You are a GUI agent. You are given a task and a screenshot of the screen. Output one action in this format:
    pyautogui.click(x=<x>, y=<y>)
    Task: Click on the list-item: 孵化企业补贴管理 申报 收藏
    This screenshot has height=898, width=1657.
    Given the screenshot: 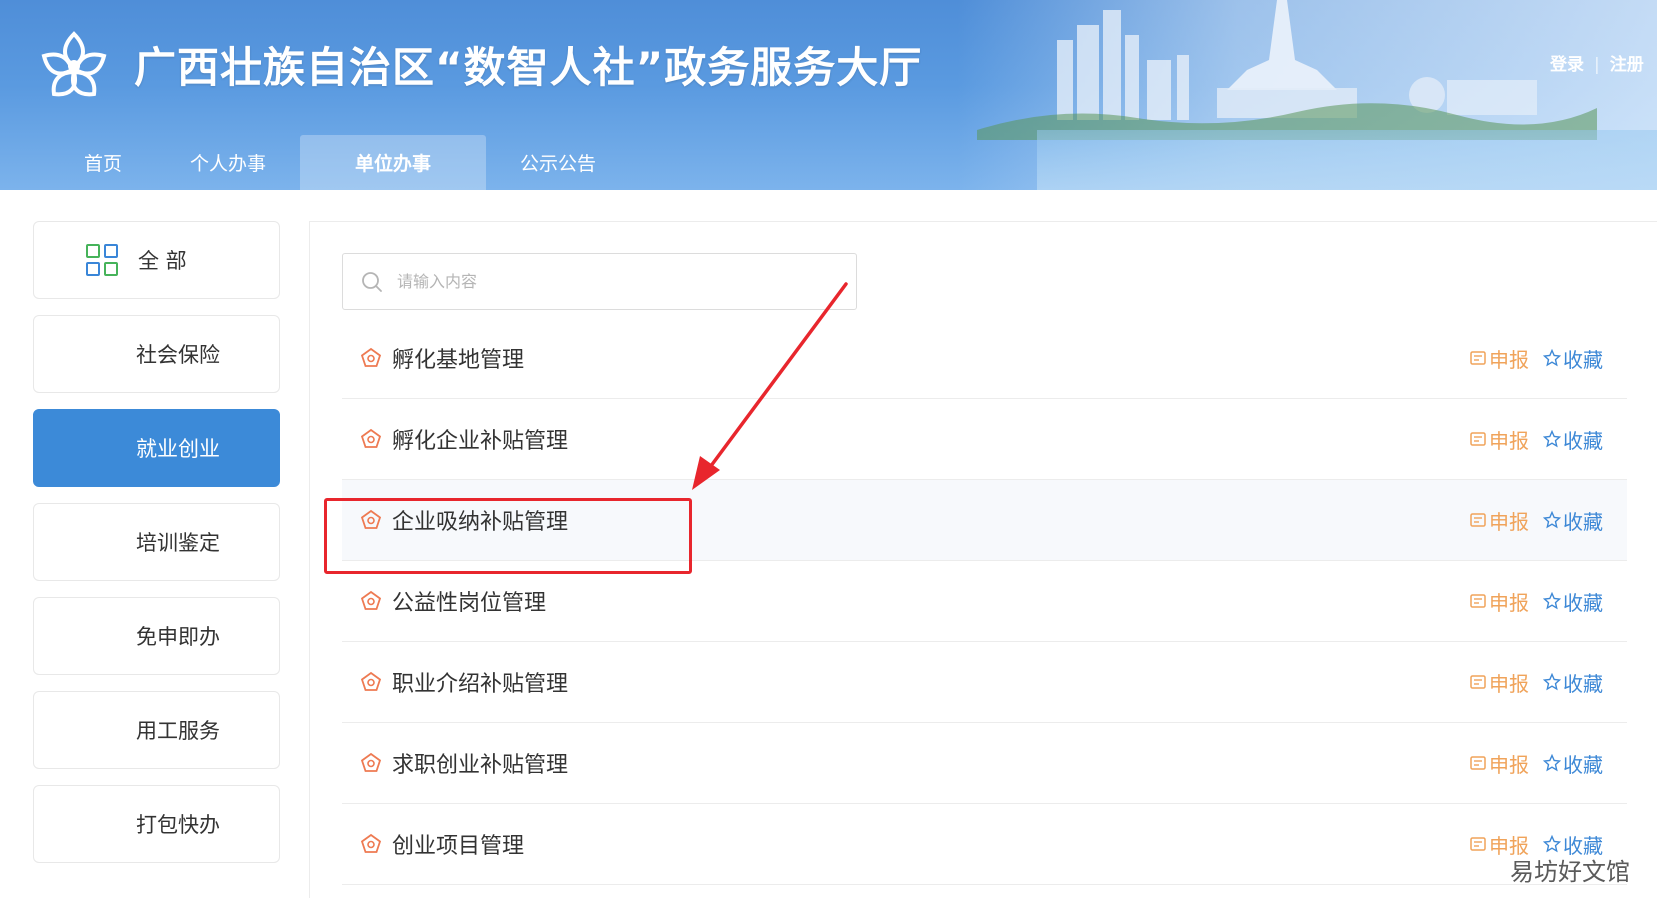 What is the action you would take?
    pyautogui.click(x=984, y=439)
    